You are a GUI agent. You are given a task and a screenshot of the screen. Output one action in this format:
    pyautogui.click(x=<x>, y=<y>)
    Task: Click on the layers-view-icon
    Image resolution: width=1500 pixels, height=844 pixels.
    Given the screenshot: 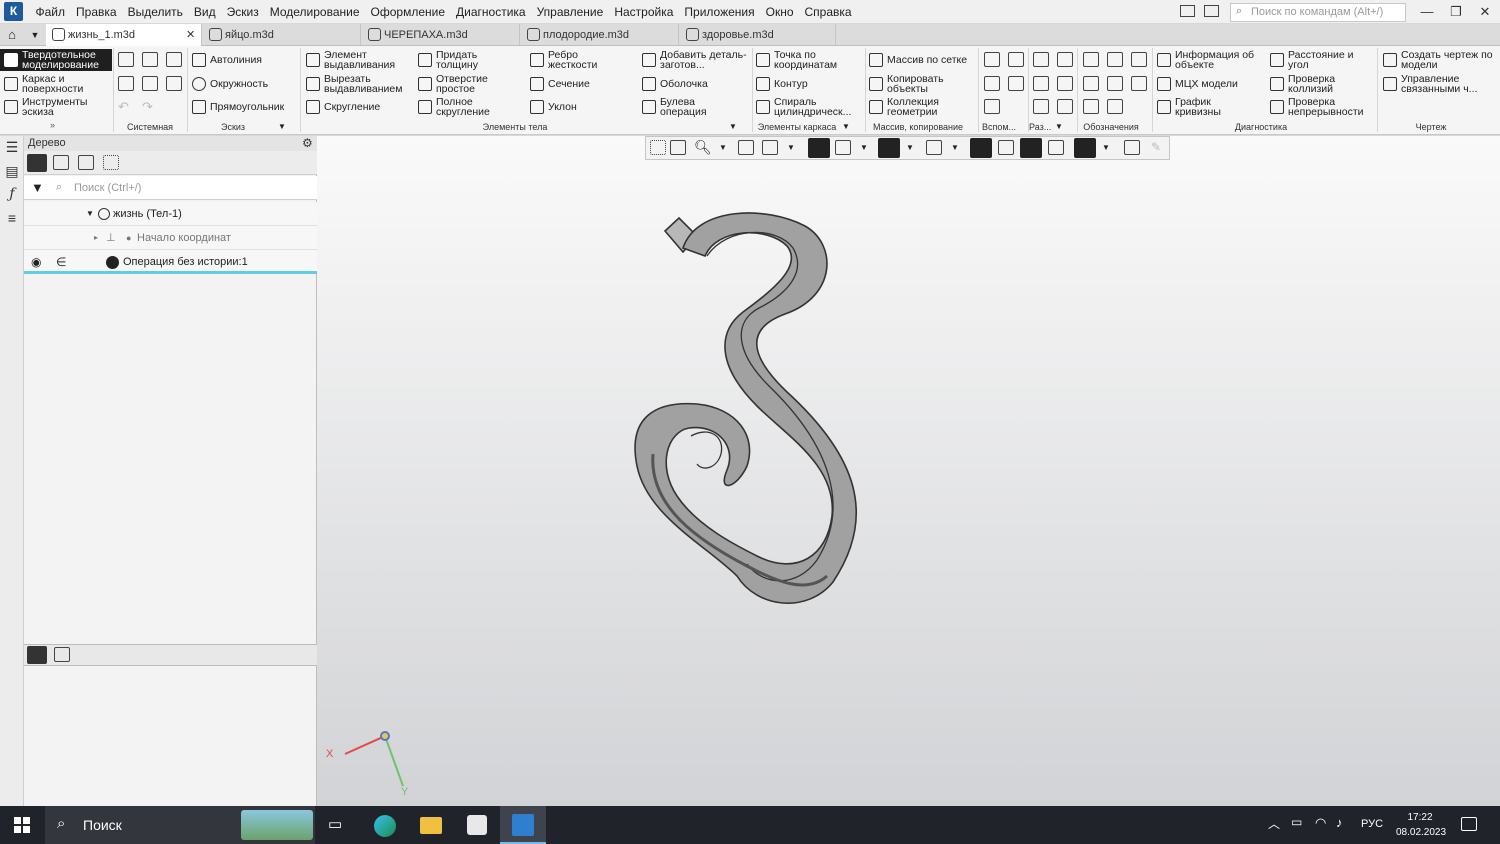 What is the action you would take?
    pyautogui.click(x=1056, y=147)
    